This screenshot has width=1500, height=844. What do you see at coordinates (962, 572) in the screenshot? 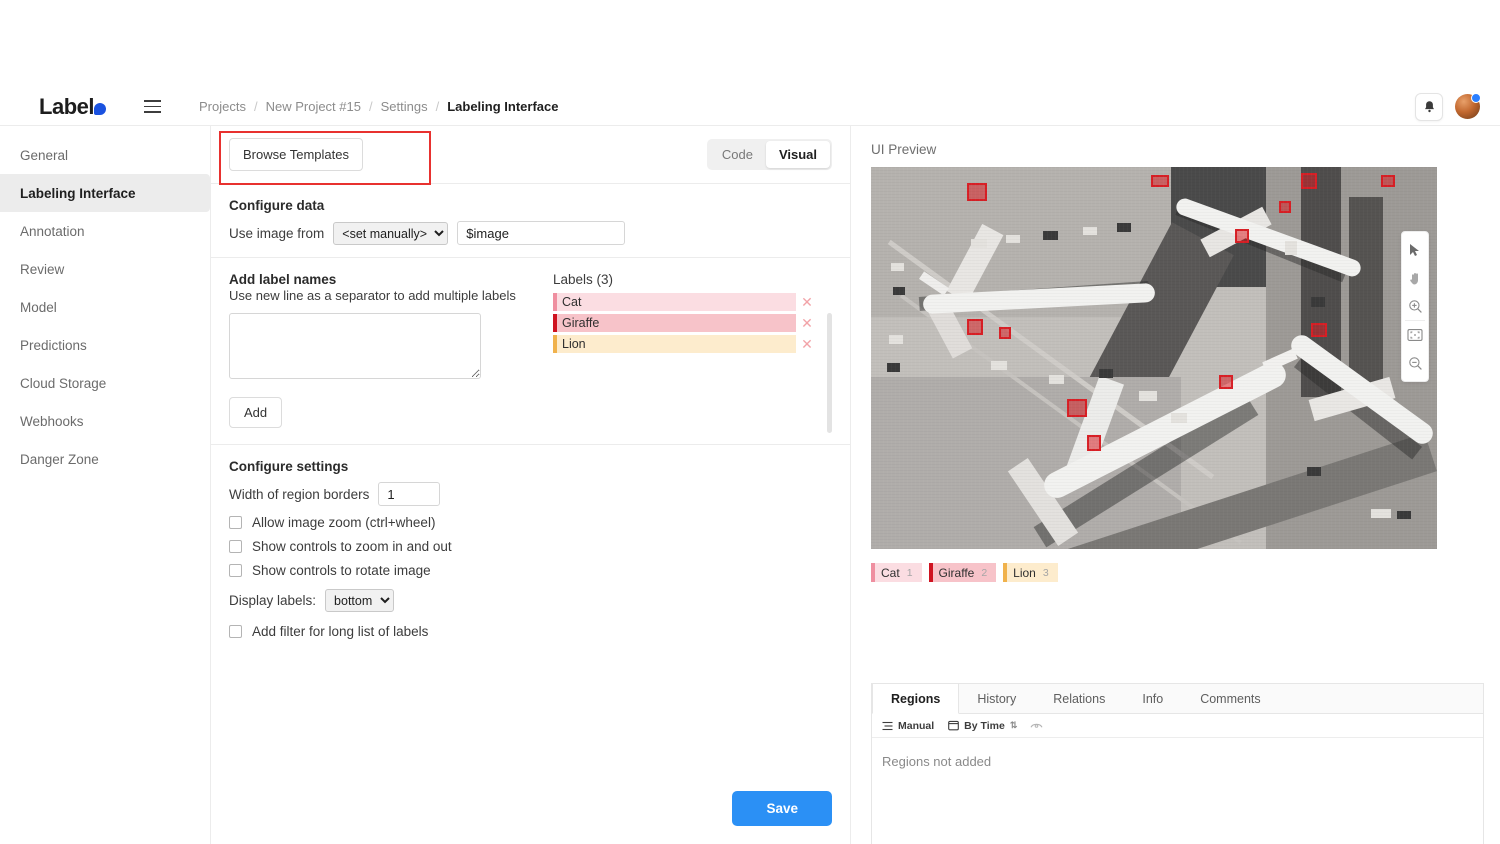
I see `label-chip-giraffe: Giraffe 2` at bounding box center [962, 572].